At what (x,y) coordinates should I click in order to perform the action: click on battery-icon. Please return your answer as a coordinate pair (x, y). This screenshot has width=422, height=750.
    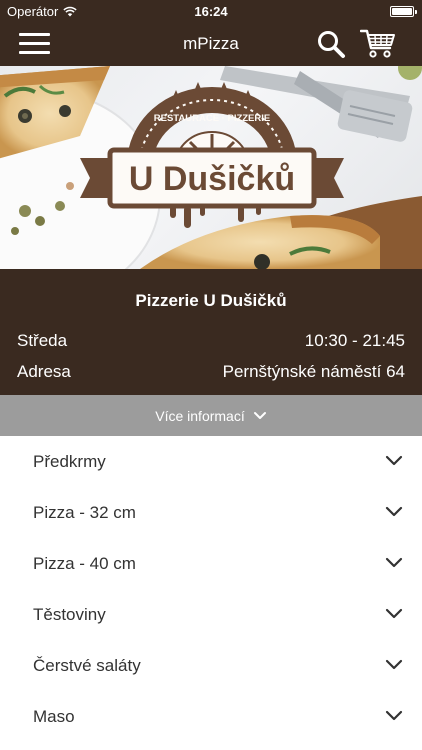
    Looking at the image, I should click on (403, 11).